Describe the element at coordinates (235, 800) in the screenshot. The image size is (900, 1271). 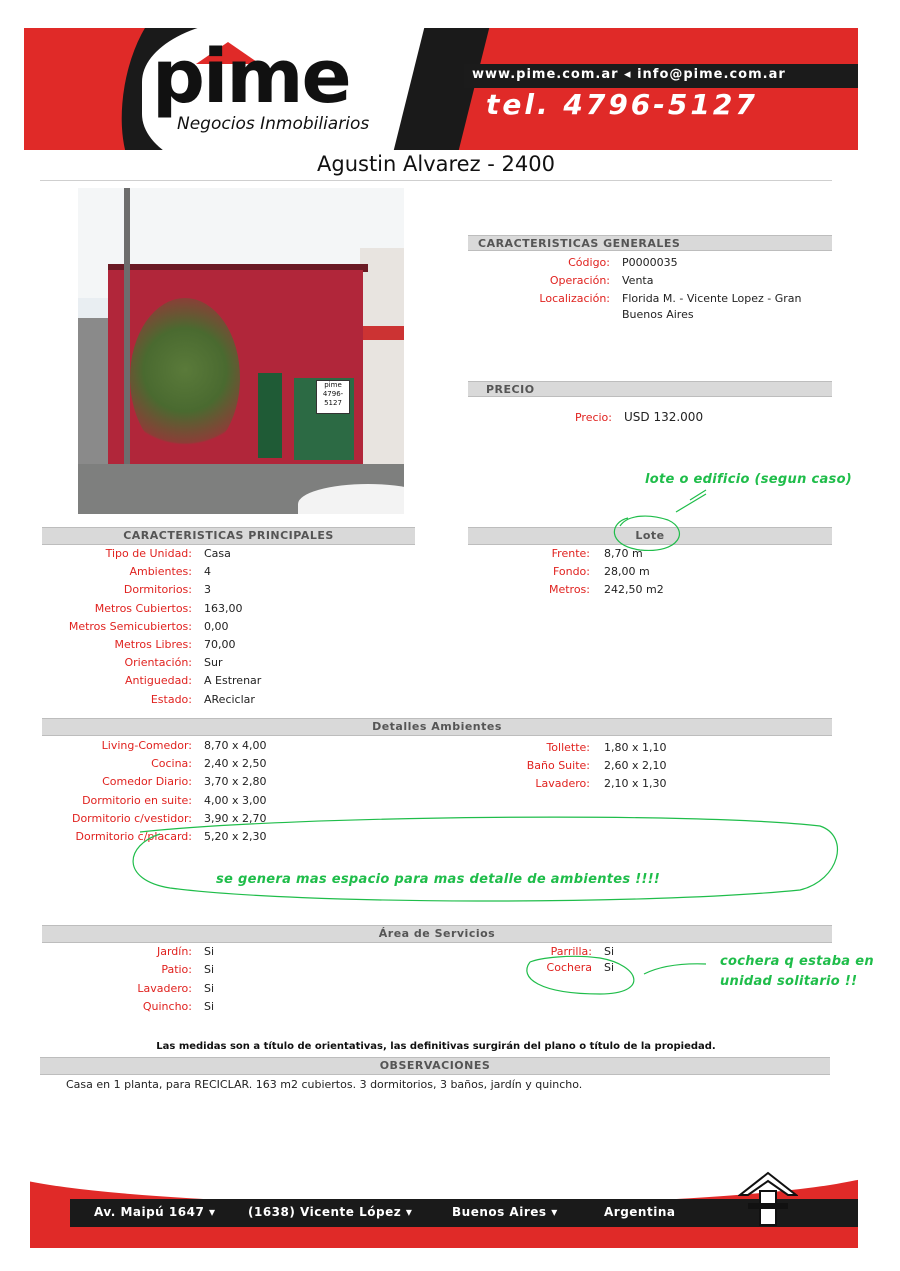
I see `ambiente-value: 4,00 x 3,00` at that location.